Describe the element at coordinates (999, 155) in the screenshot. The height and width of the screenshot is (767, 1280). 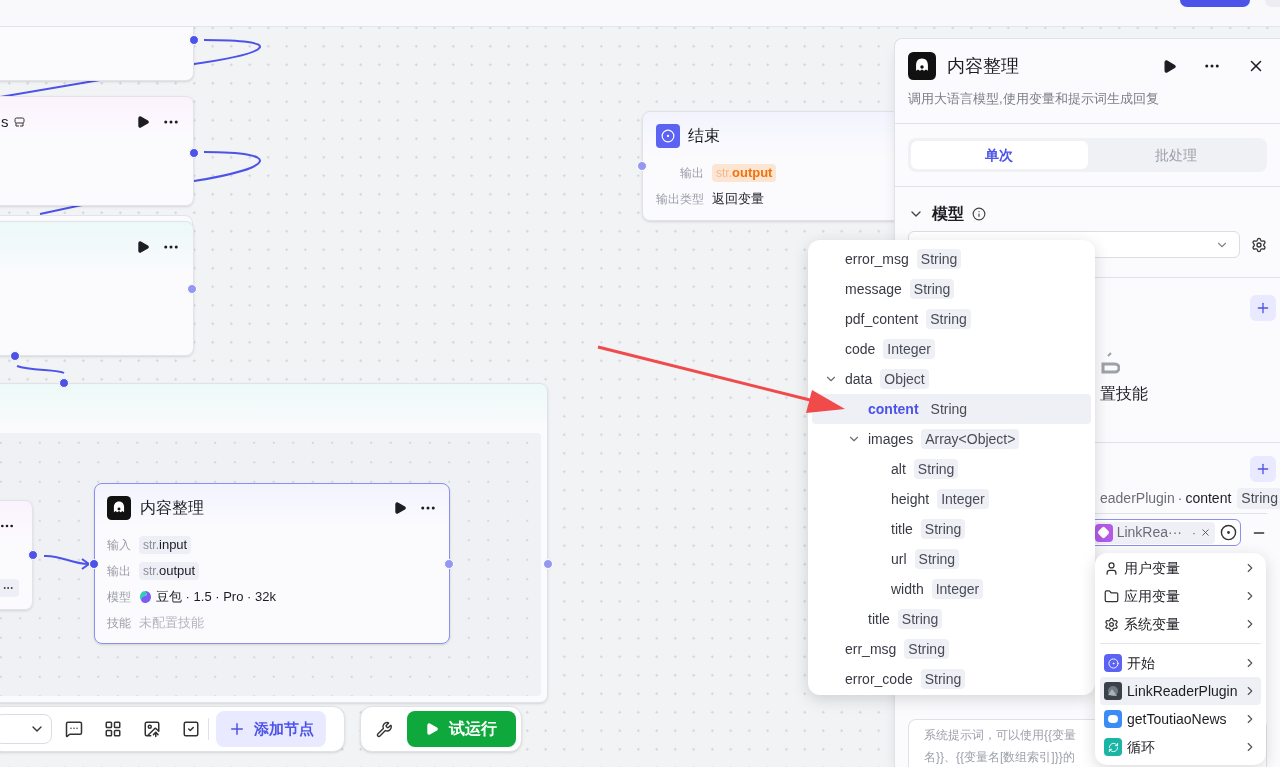
I see `tab: 单次` at that location.